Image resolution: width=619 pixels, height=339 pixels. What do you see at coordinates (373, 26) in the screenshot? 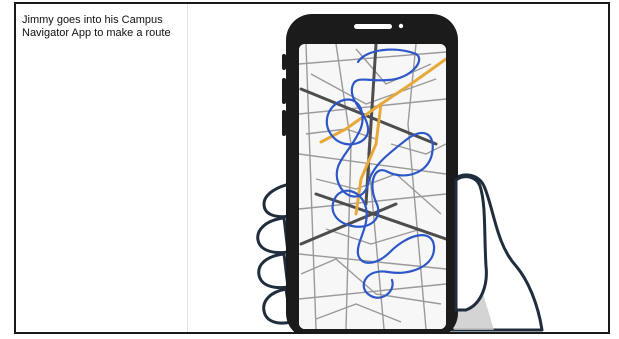
I see `speaker-slot-icon` at bounding box center [373, 26].